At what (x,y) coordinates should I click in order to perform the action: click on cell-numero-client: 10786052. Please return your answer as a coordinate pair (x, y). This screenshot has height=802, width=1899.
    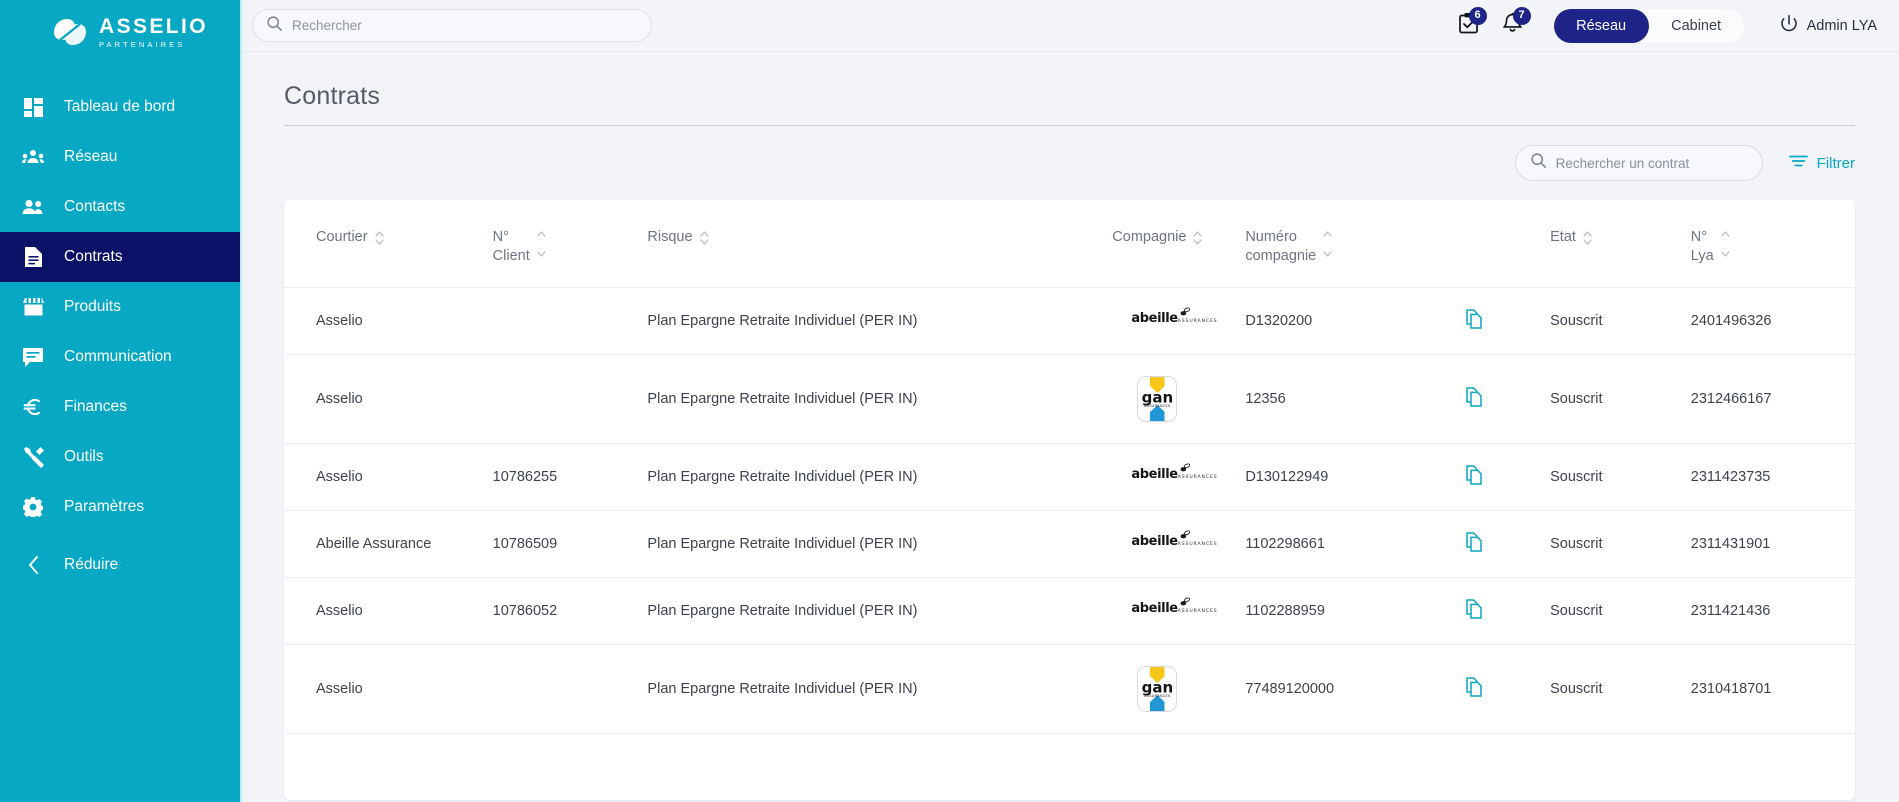
    Looking at the image, I should click on (570, 611).